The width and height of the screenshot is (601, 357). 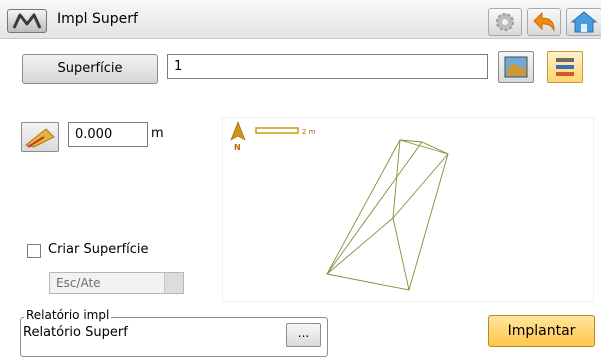 I want to click on offset-field: 0.000, so click(x=108, y=134).